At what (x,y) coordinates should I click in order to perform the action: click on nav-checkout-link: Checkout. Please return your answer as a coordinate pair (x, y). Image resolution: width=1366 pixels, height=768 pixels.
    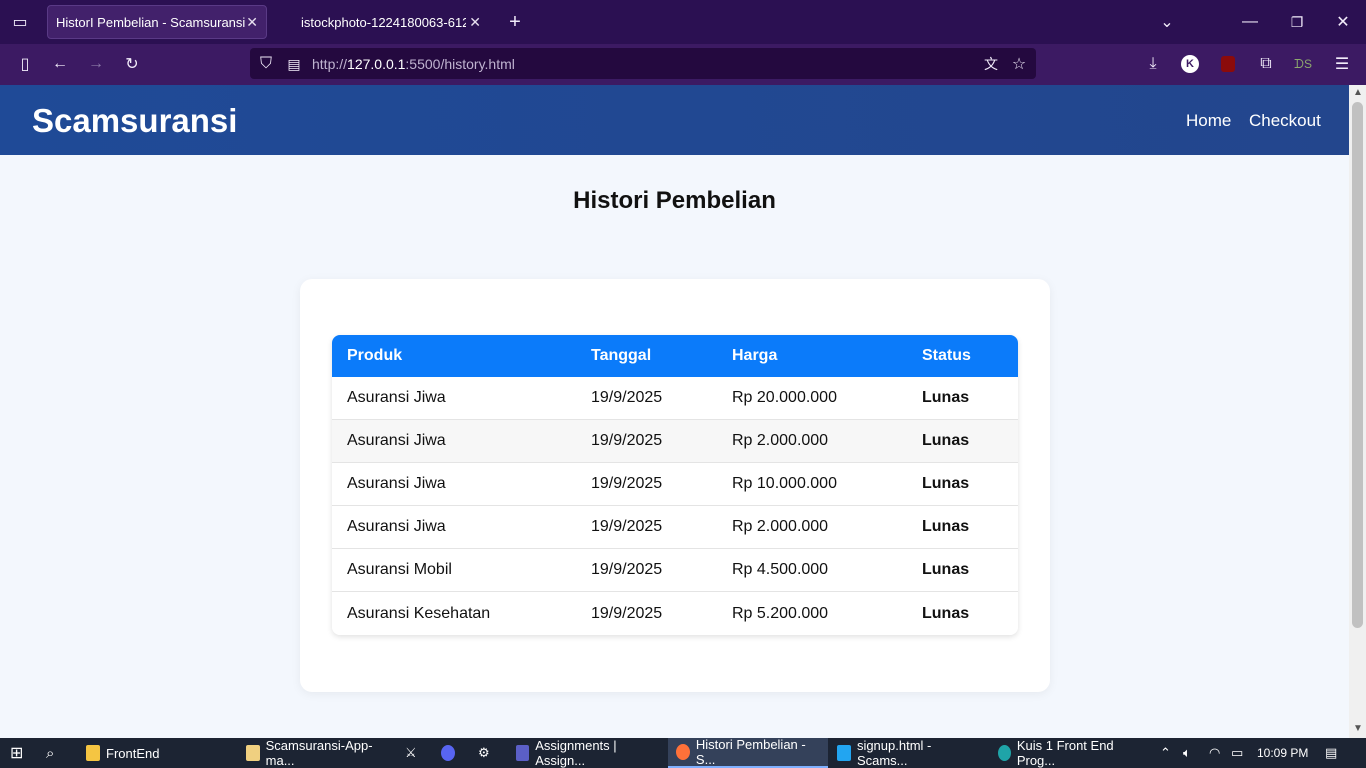
    Looking at the image, I should click on (1285, 121).